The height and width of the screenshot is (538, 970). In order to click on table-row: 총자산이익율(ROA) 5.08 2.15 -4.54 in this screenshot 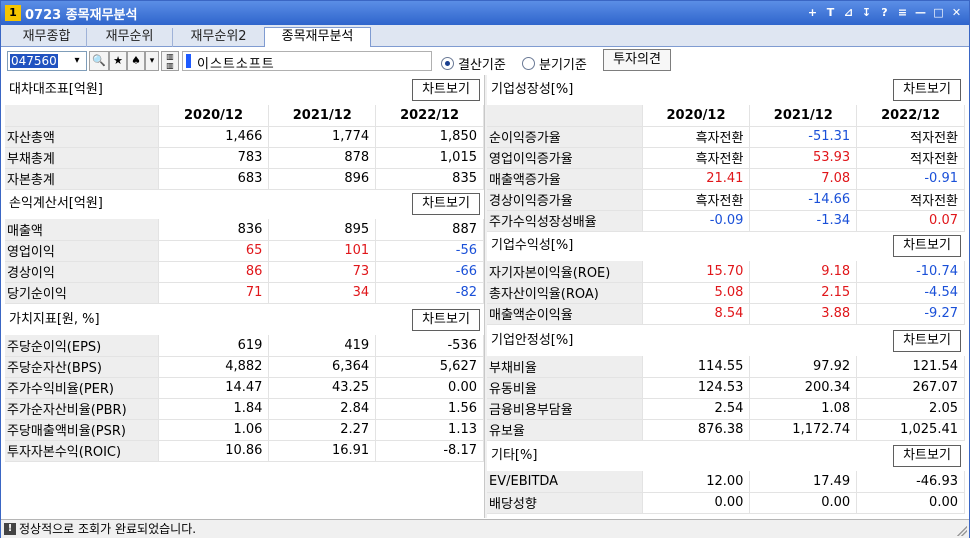, I will do `click(726, 293)`.